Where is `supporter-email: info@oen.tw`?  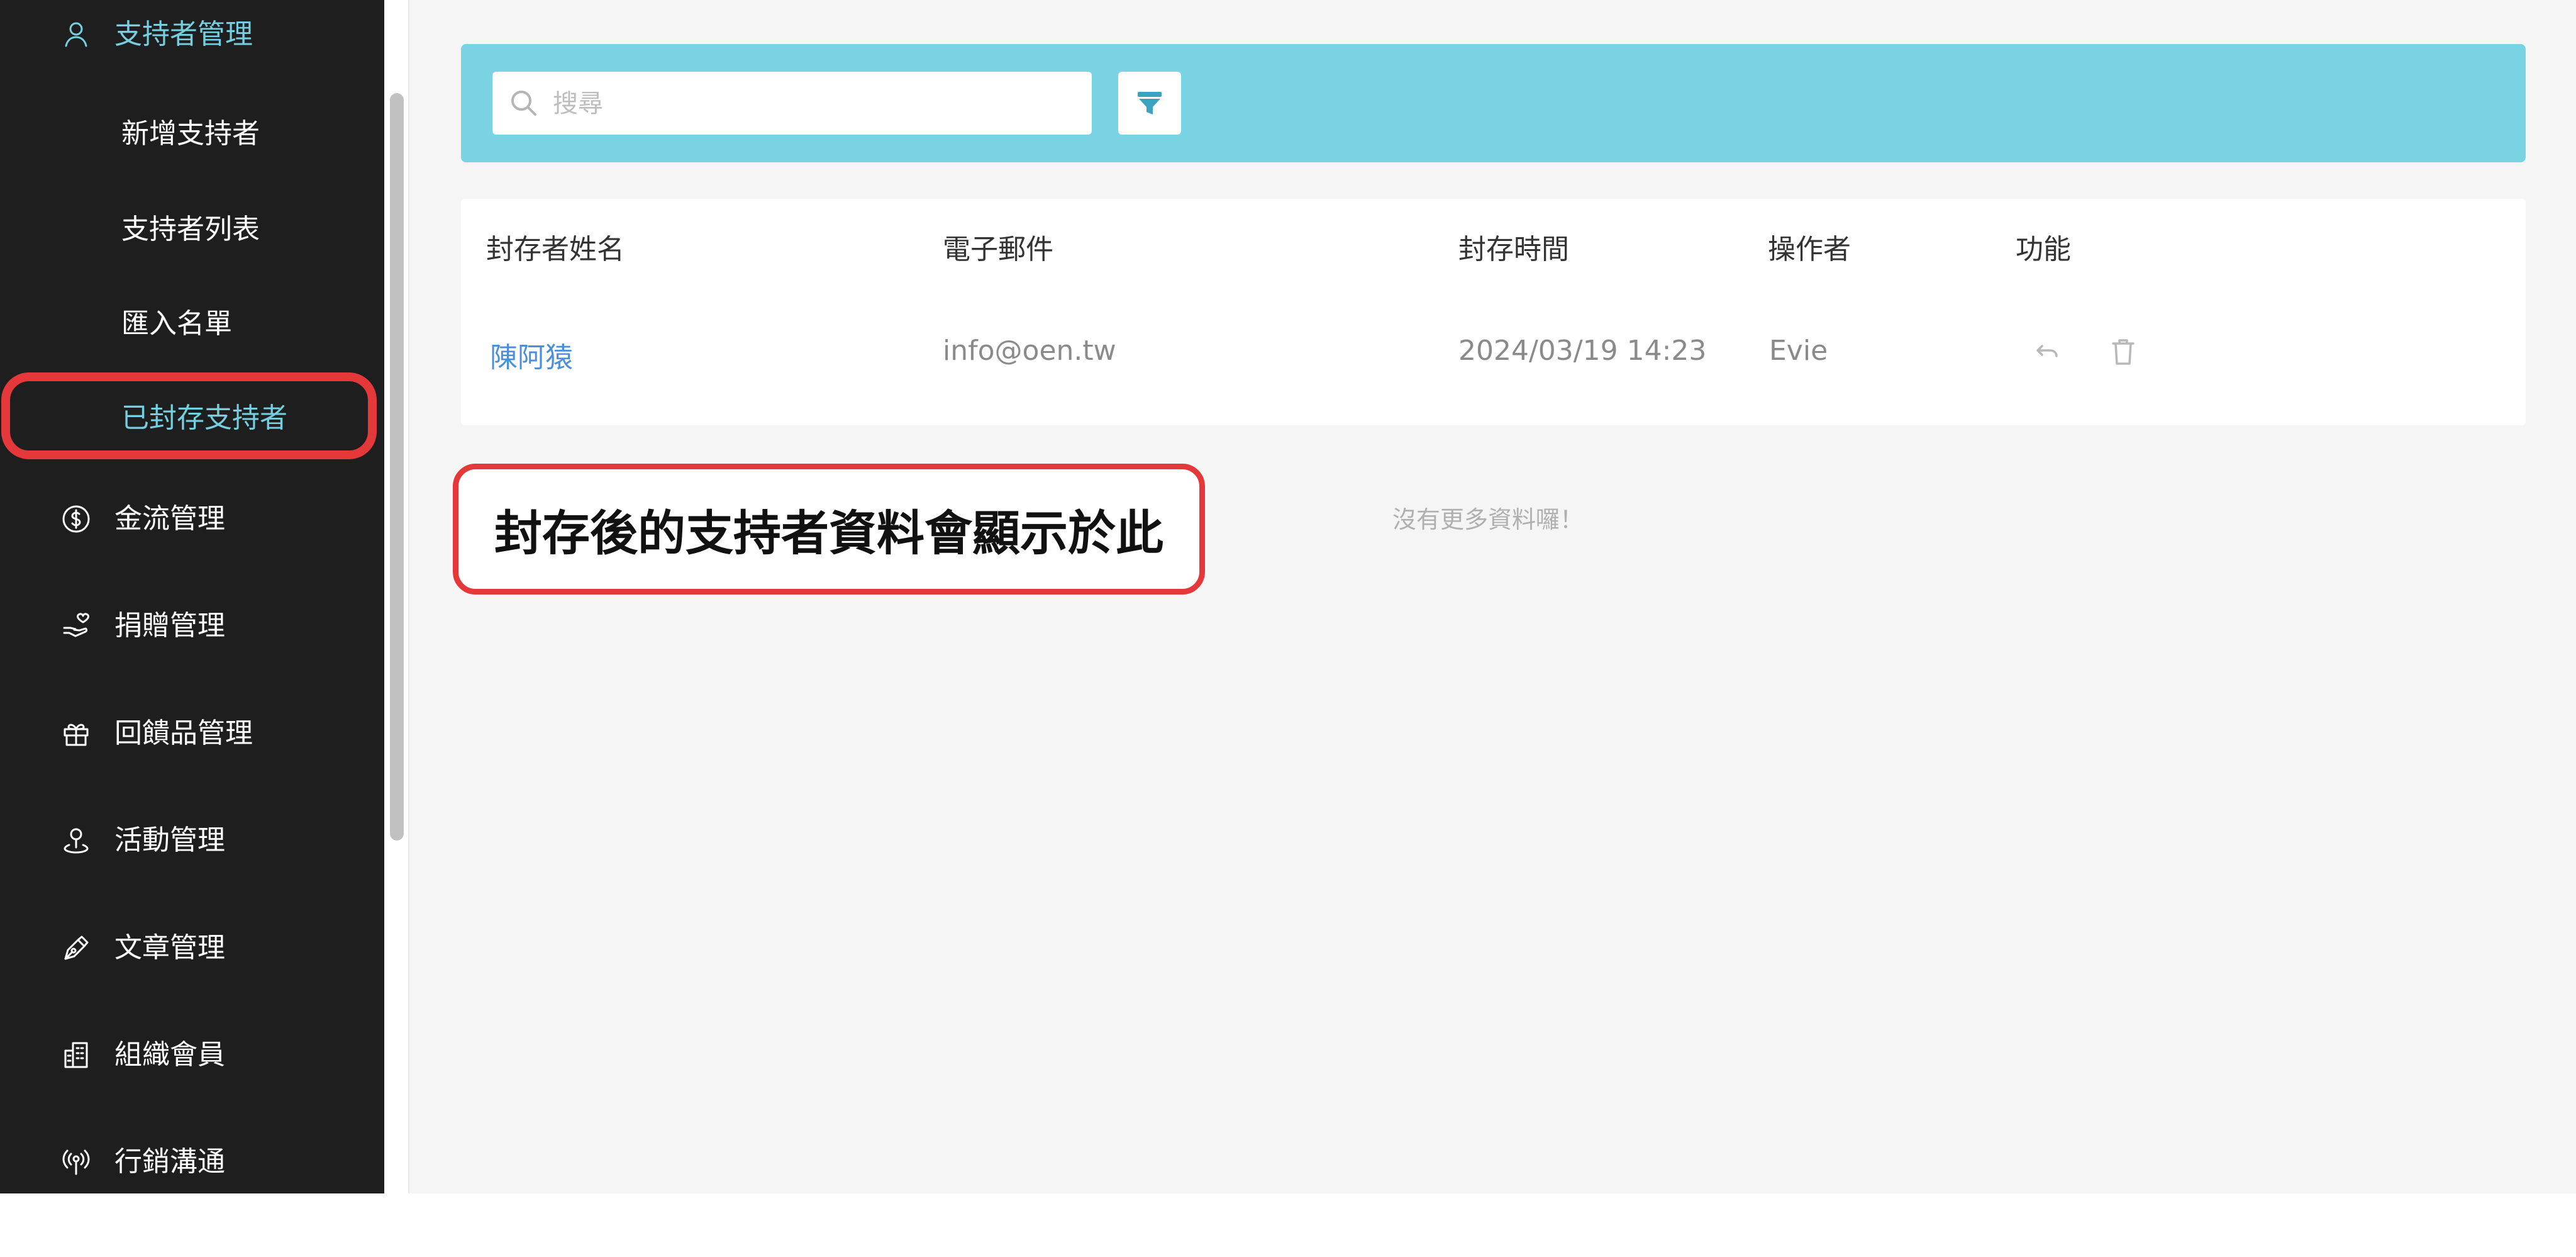 supporter-email: info@oen.tw is located at coordinates (1029, 351).